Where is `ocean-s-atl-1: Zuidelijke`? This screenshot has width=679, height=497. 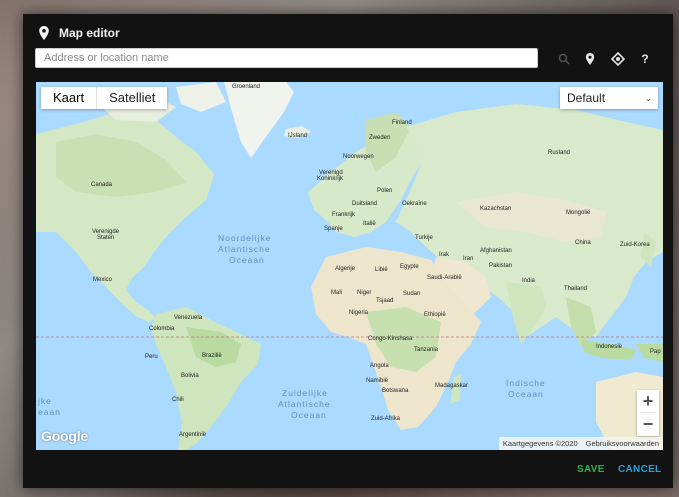 ocean-s-atl-1: Zuidelijke is located at coordinates (305, 393).